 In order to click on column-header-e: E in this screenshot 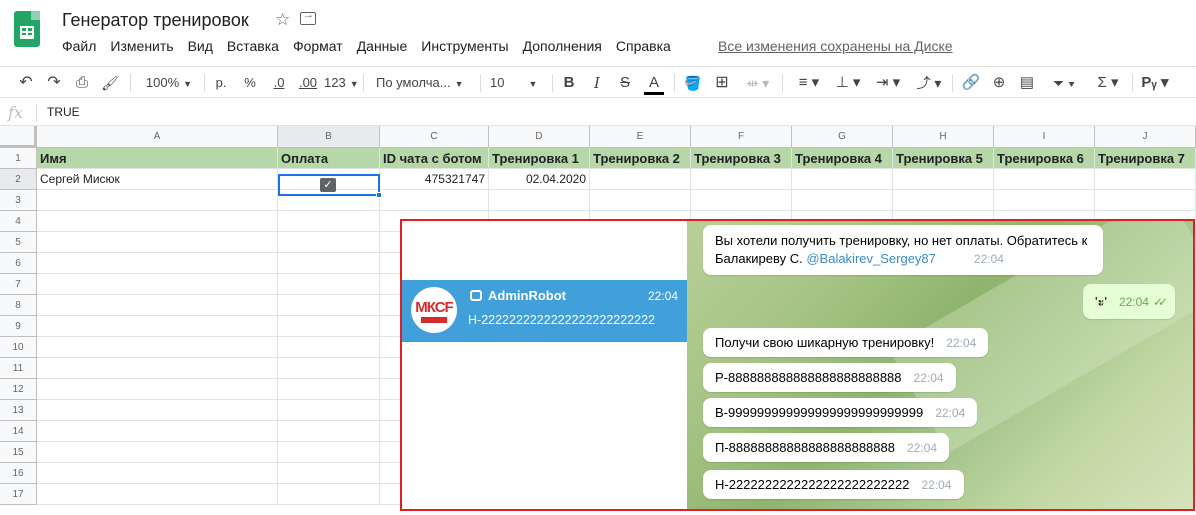, I will do `click(640, 137)`.